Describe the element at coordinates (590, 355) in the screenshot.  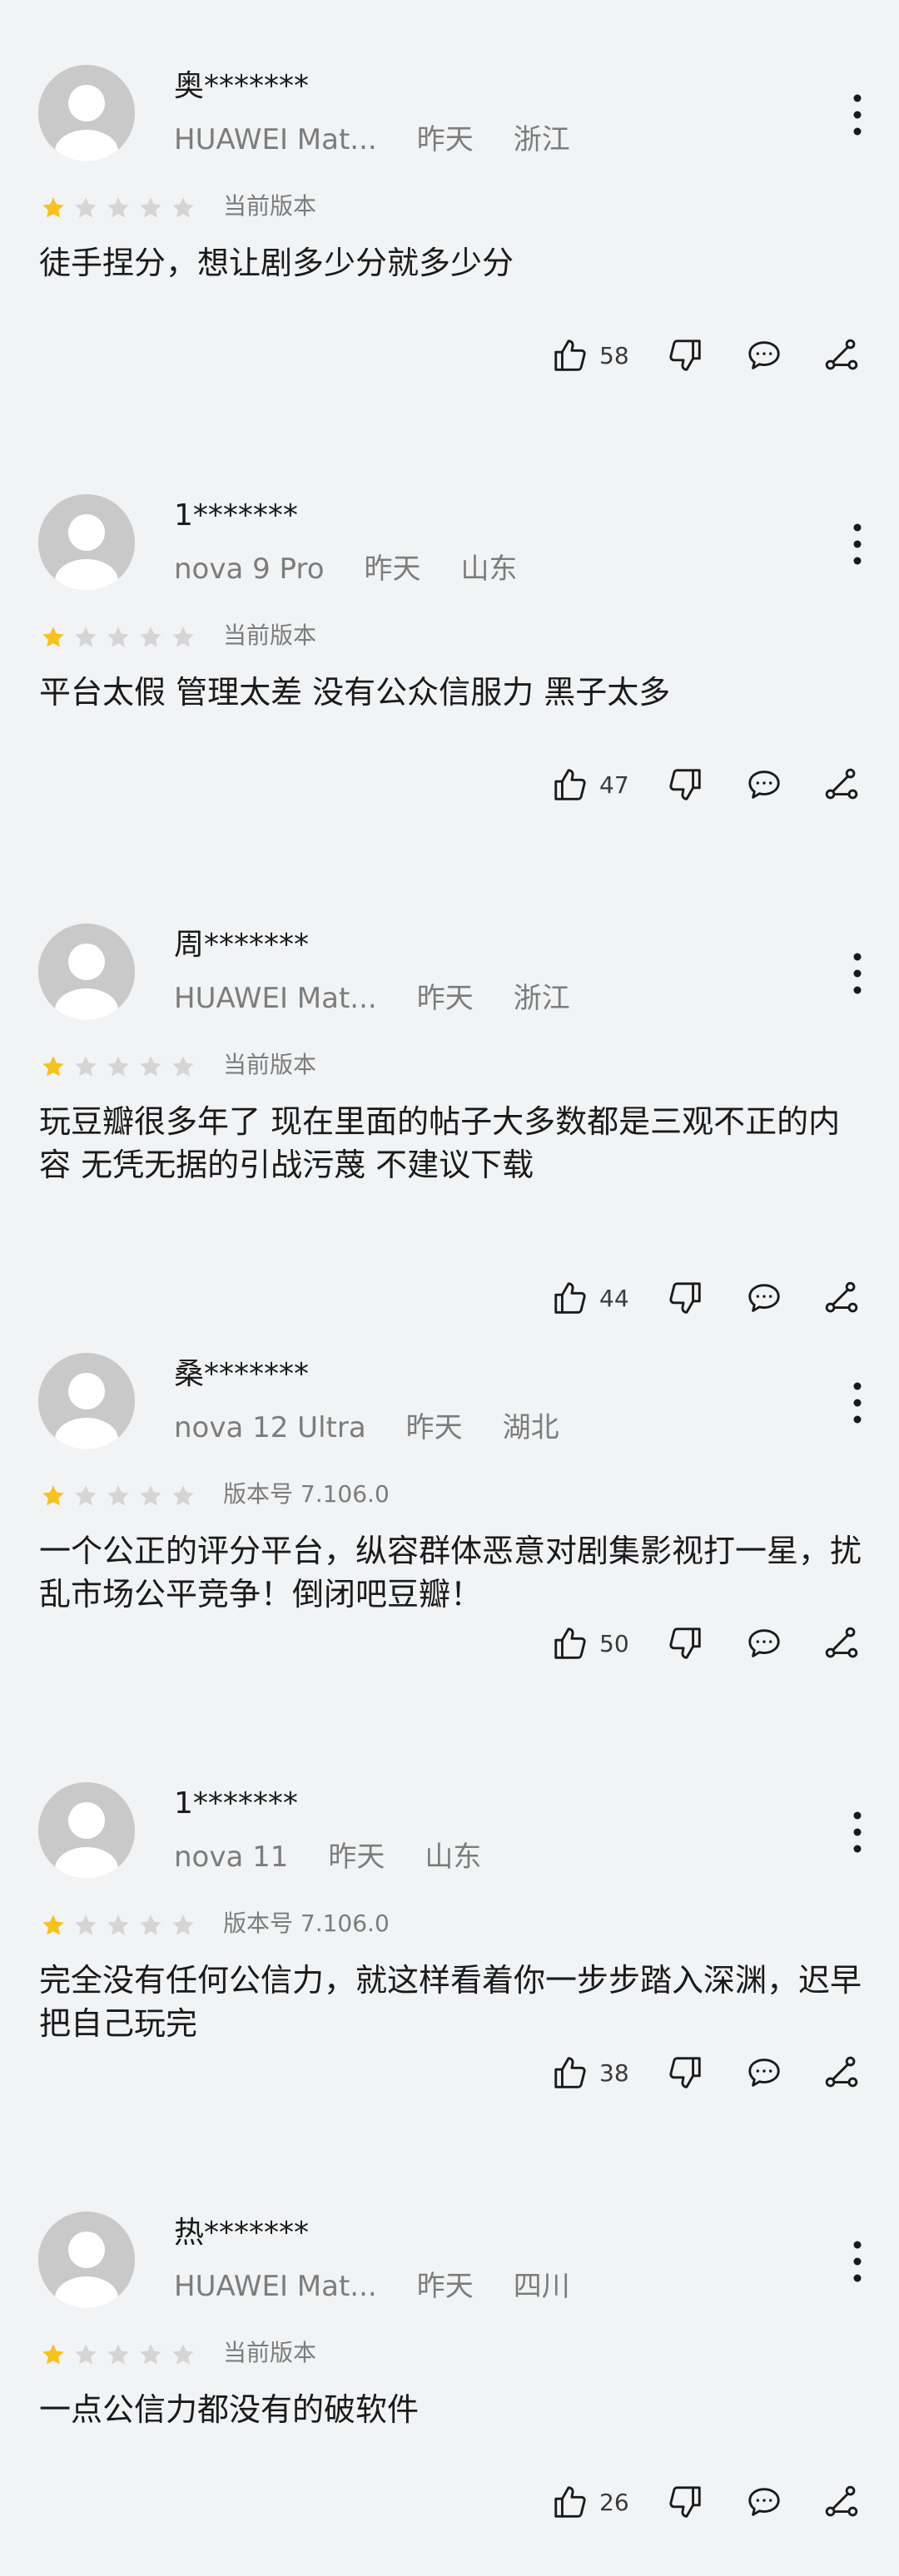
I see `like-button: 58` at that location.